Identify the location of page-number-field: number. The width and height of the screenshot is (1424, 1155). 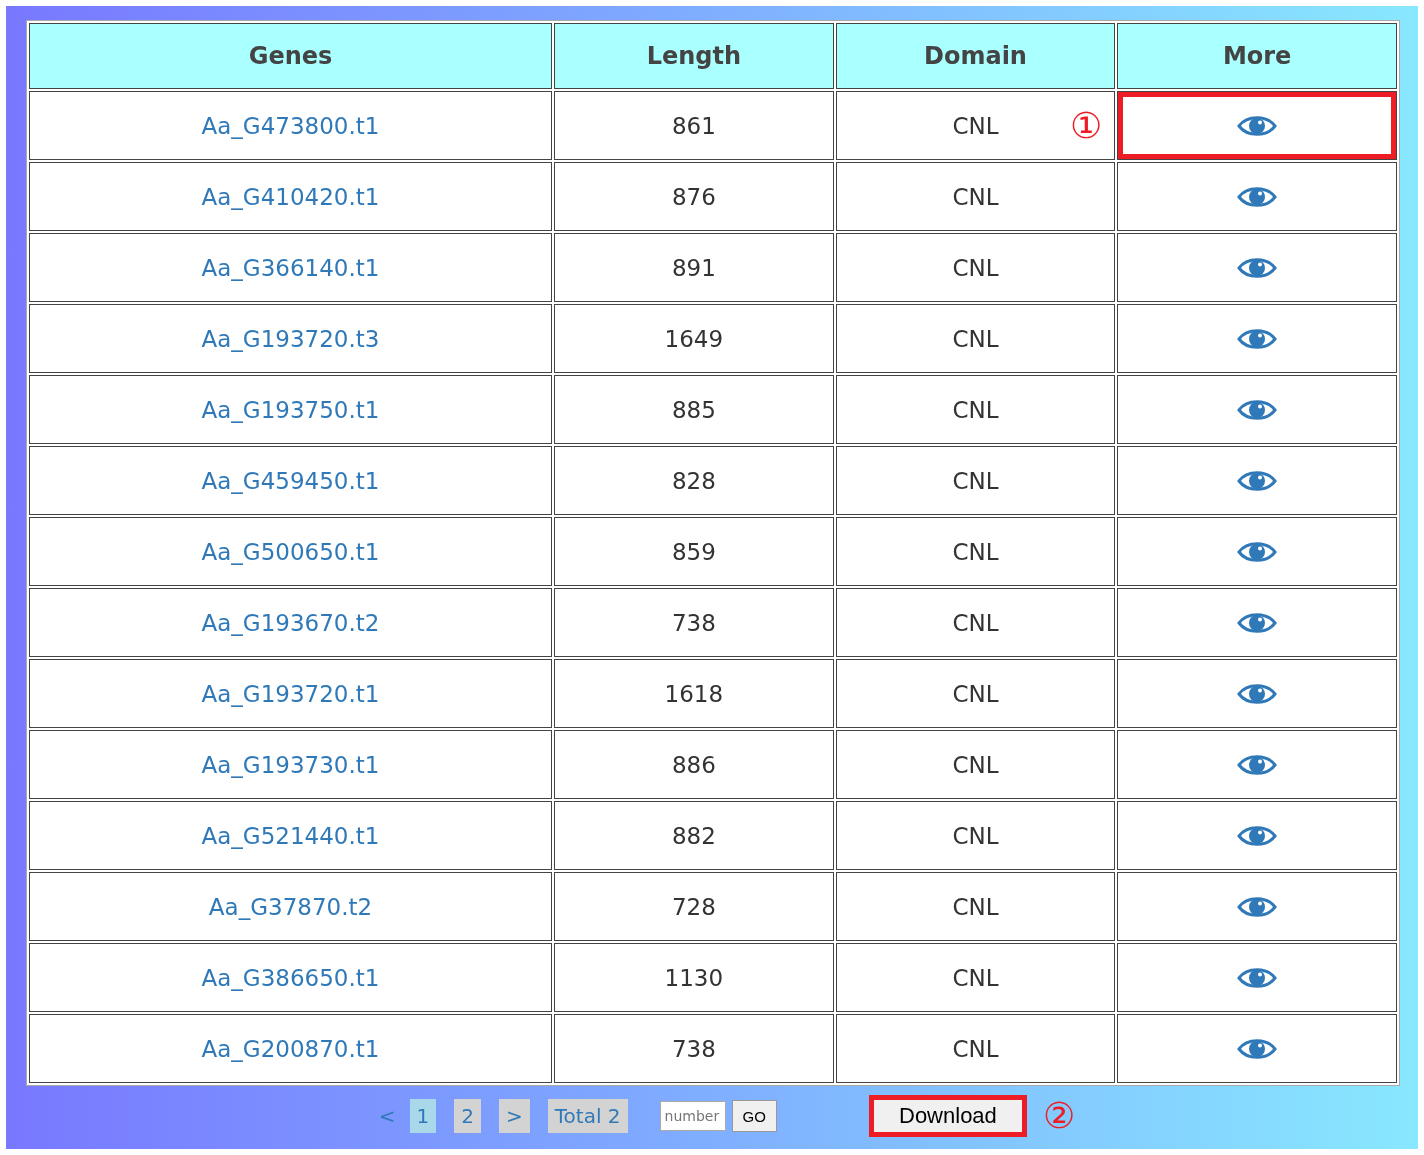
(692, 1116).